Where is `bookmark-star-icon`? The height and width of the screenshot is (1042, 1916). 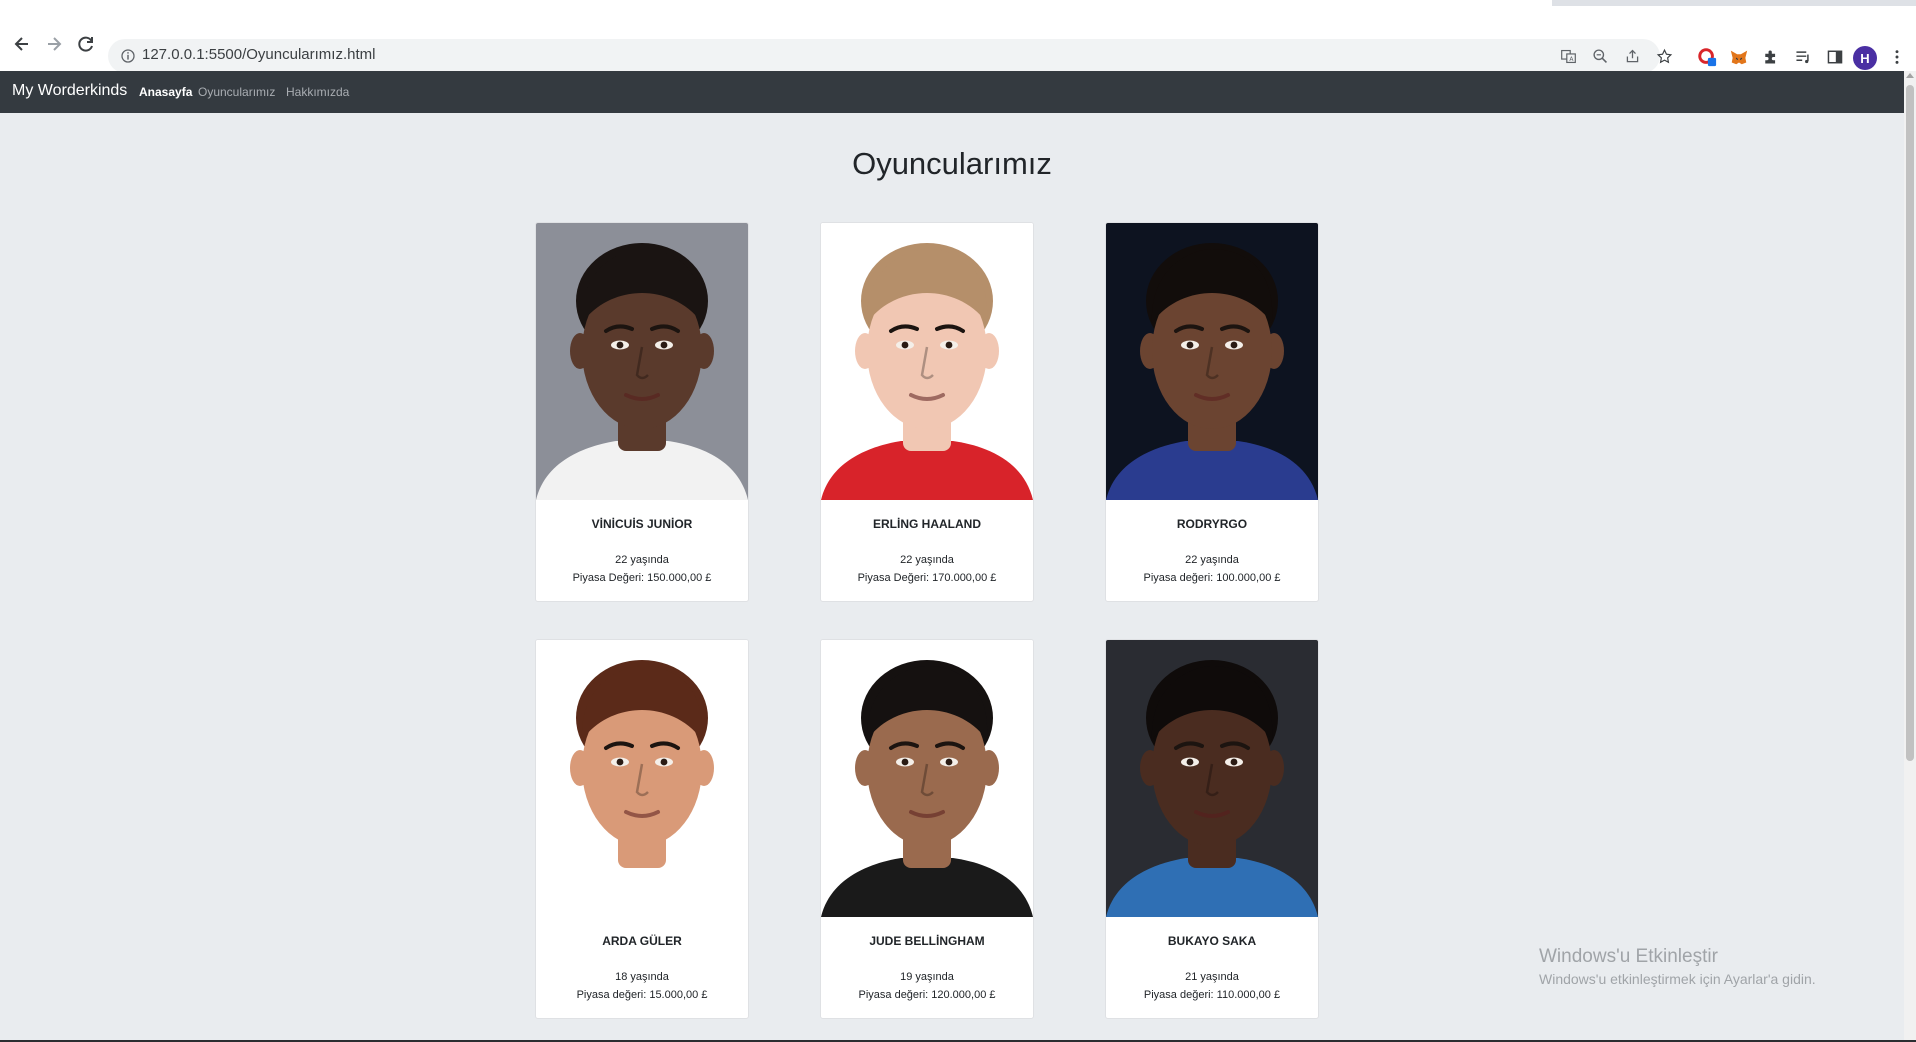 bookmark-star-icon is located at coordinates (1664, 56).